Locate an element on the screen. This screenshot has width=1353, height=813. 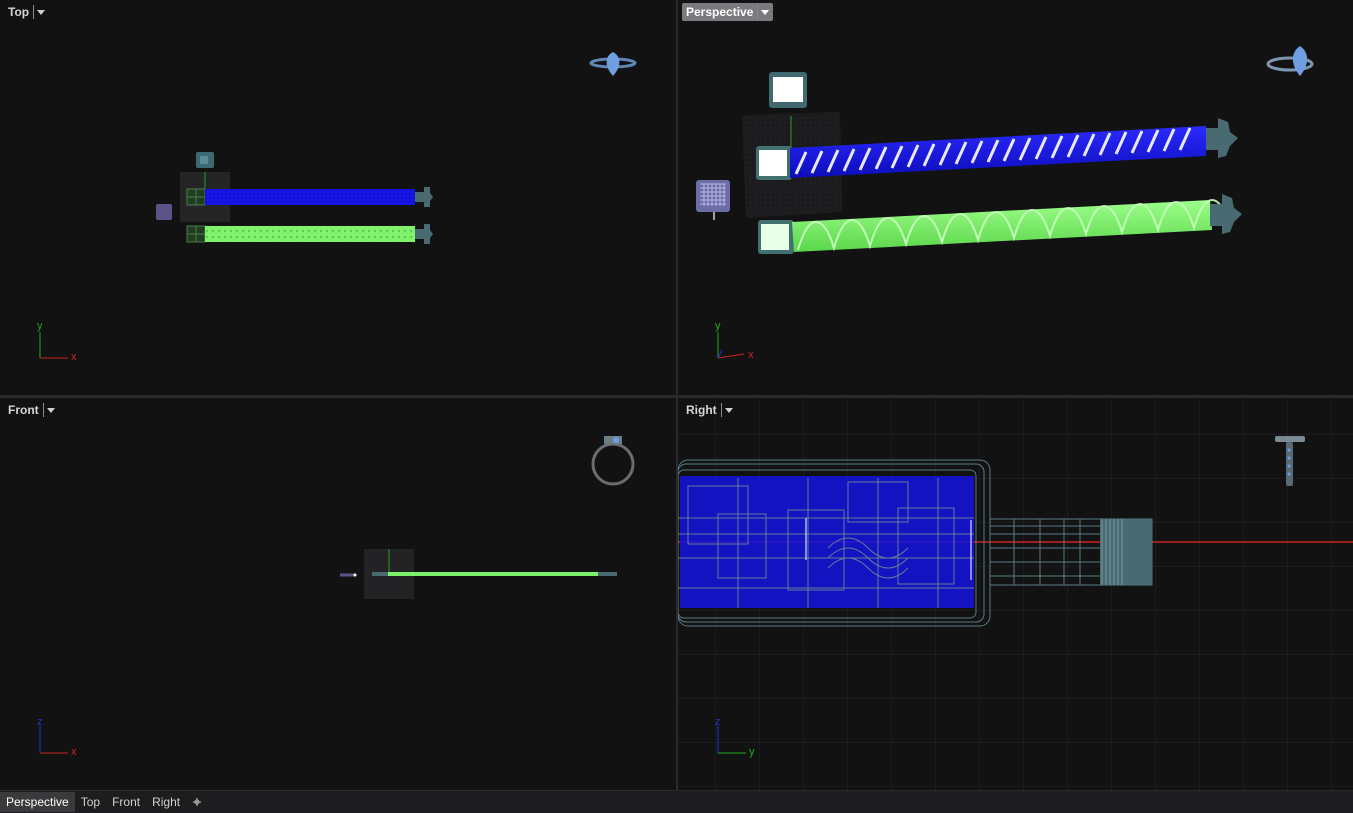
viewport-tab-bar: Perspective Top Front Right is located at coordinates (676, 801).